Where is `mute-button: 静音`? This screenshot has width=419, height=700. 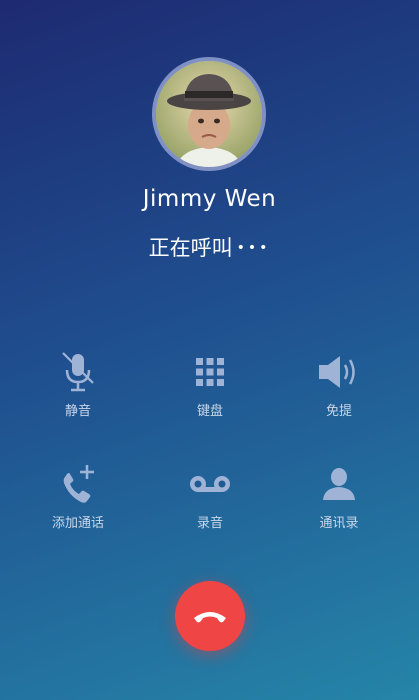
mute-button: 静音 is located at coordinates (78, 384).